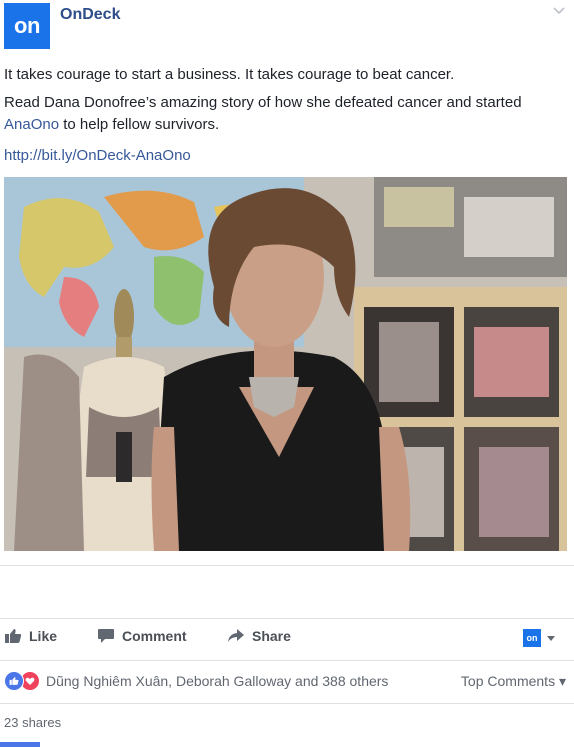 This screenshot has width=574, height=747. Describe the element at coordinates (284, 156) in the screenshot. I see `post-url-link: http://bit.ly/OnDeck-AnaOno` at that location.